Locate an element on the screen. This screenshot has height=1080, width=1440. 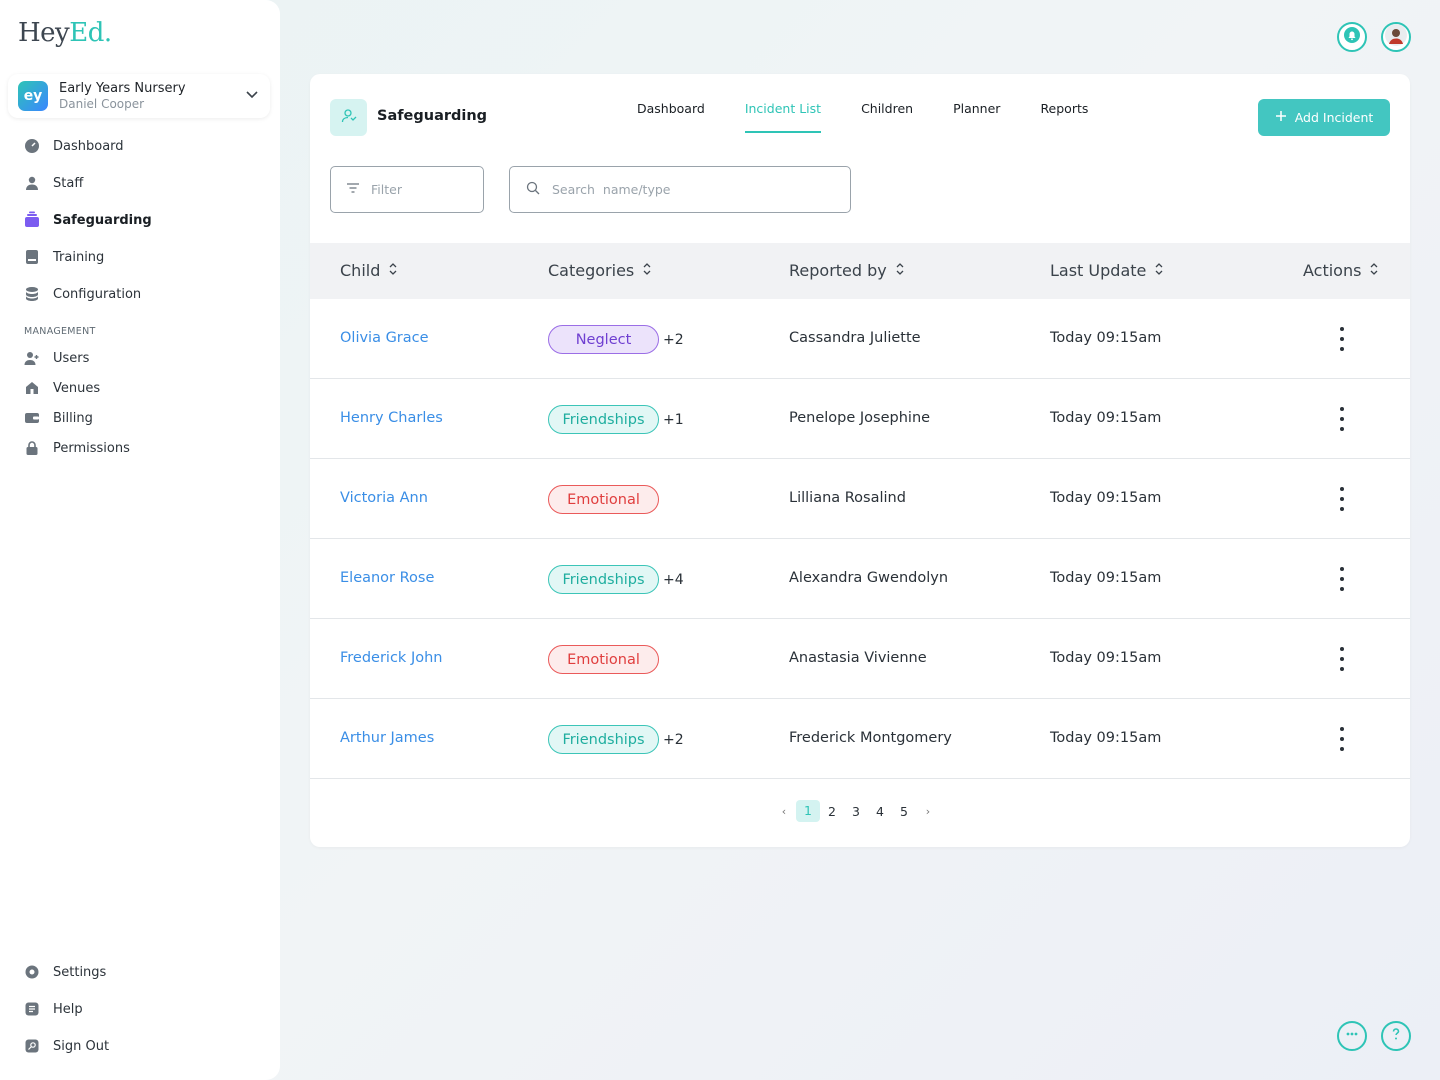
column-header-last-update: Last Update is located at coordinates (1107, 270).